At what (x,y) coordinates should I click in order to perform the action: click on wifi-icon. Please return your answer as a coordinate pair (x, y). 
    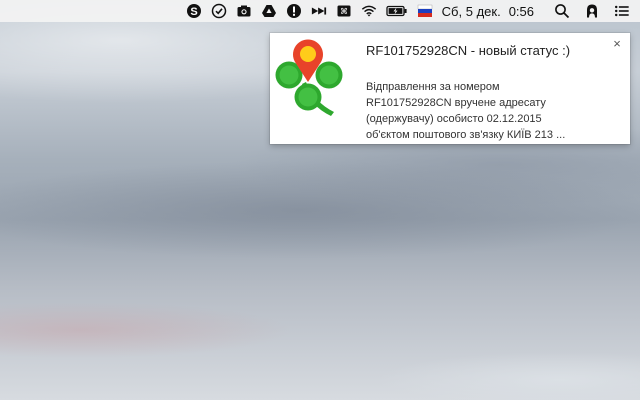
    Looking at the image, I should click on (369, 11).